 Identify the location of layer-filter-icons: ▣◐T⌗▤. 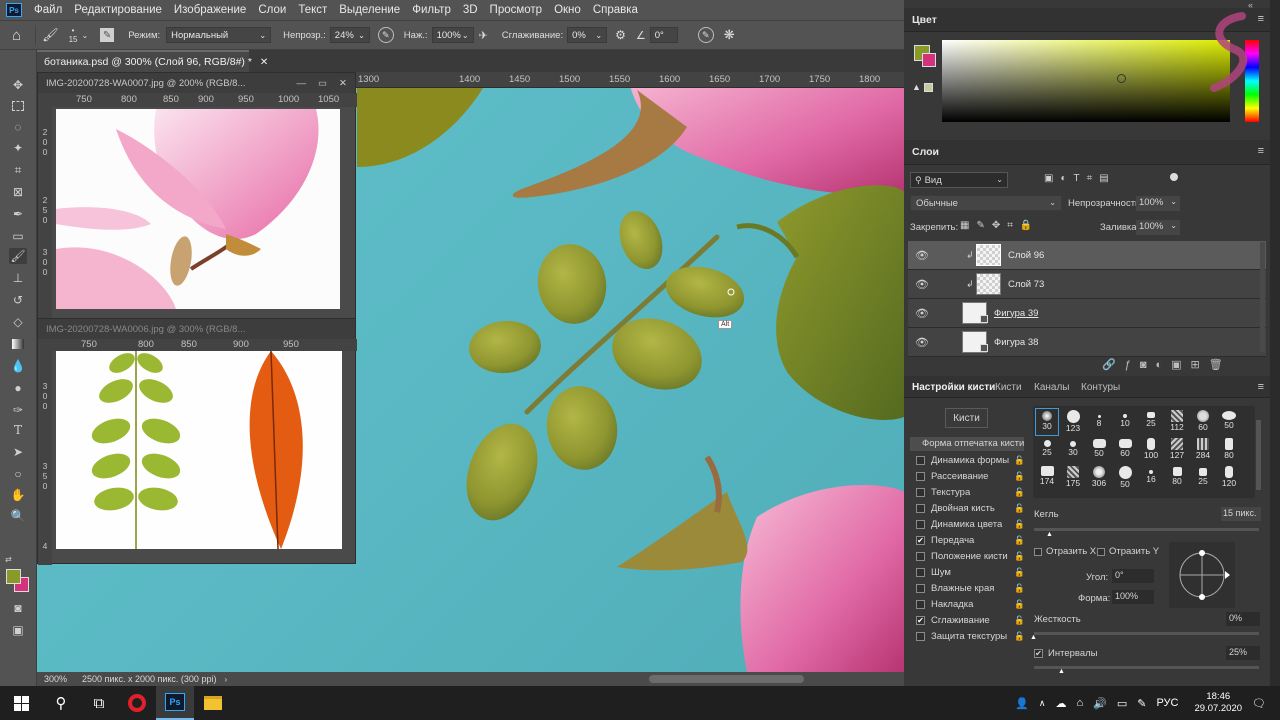
(1080, 178).